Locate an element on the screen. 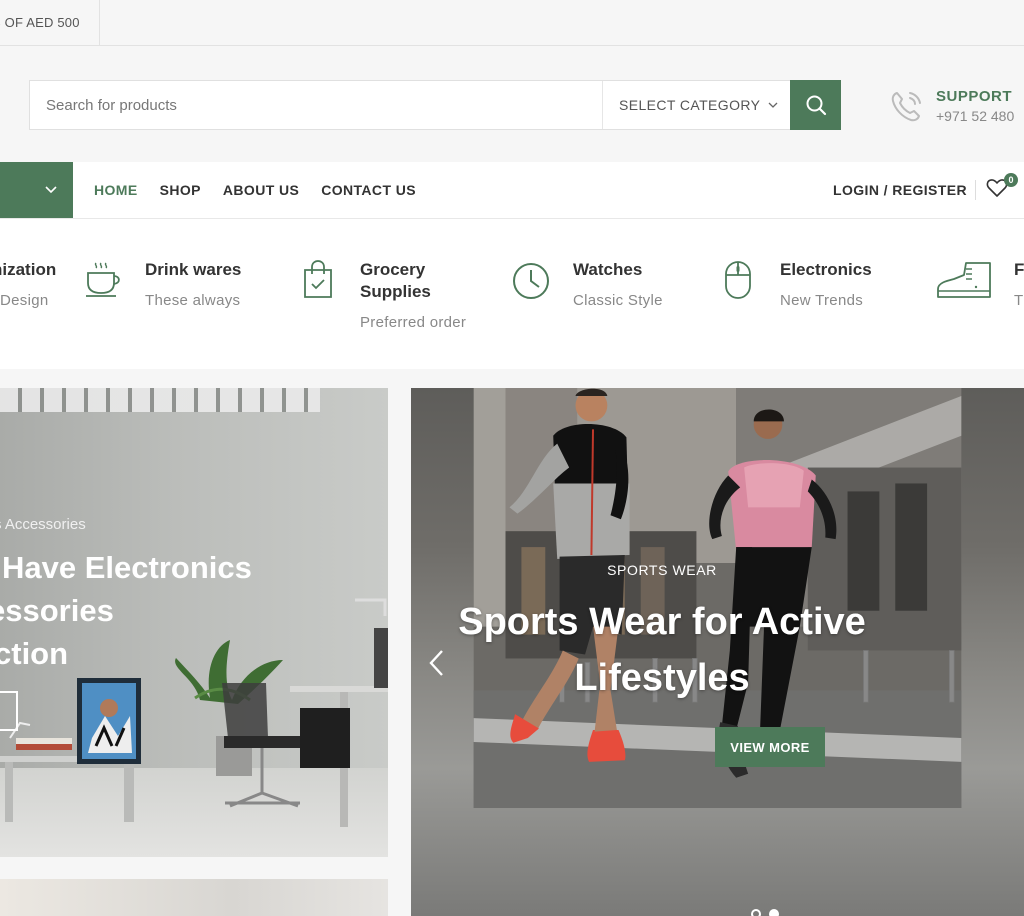 The width and height of the screenshot is (1024, 916). wishlist-button: 0 is located at coordinates (1002, 187).